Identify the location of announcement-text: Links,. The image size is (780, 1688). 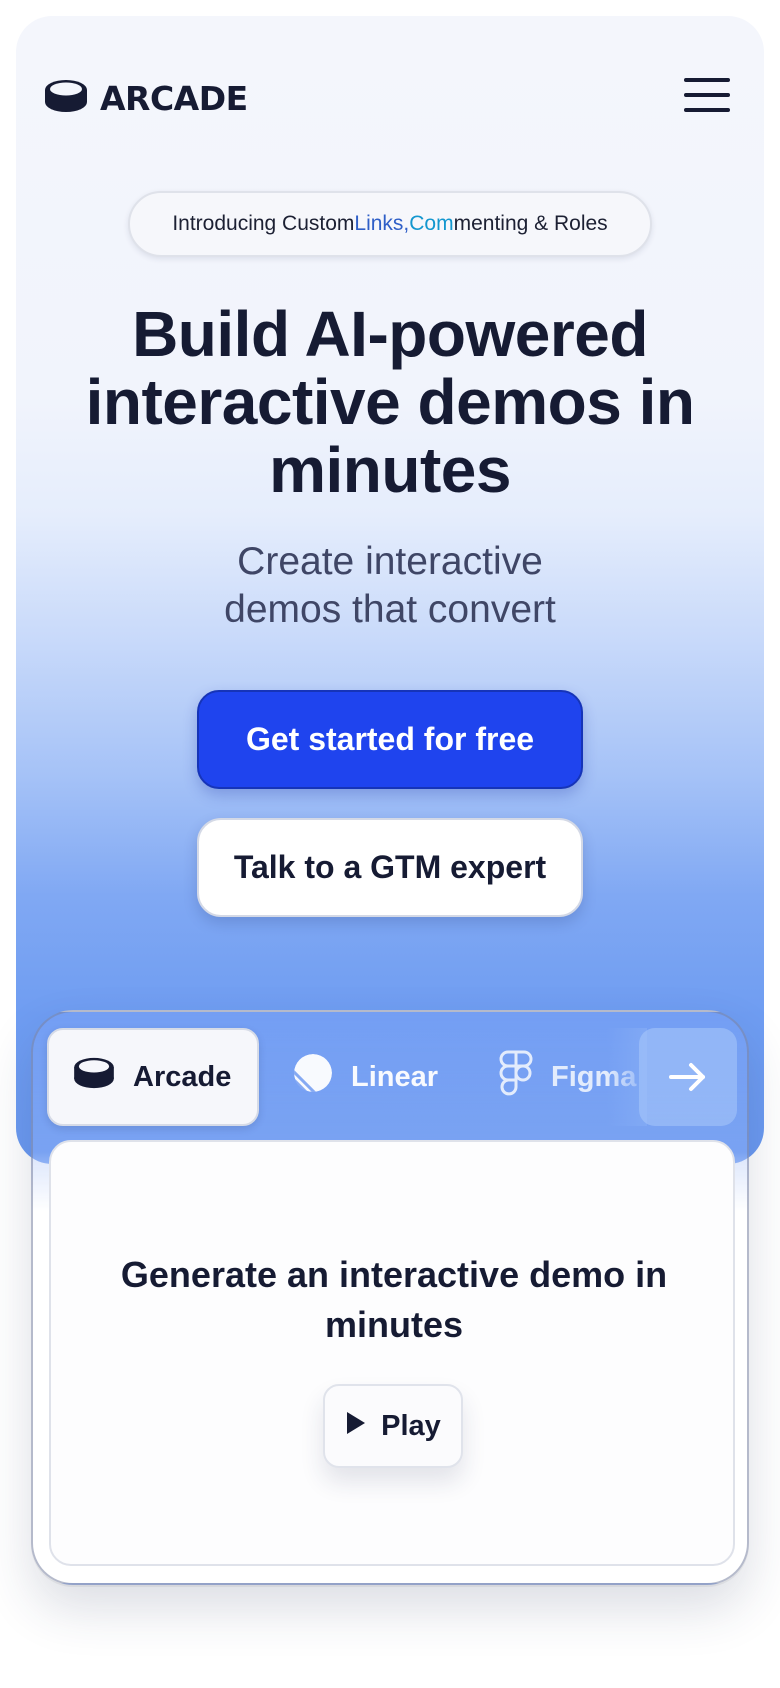
(382, 223).